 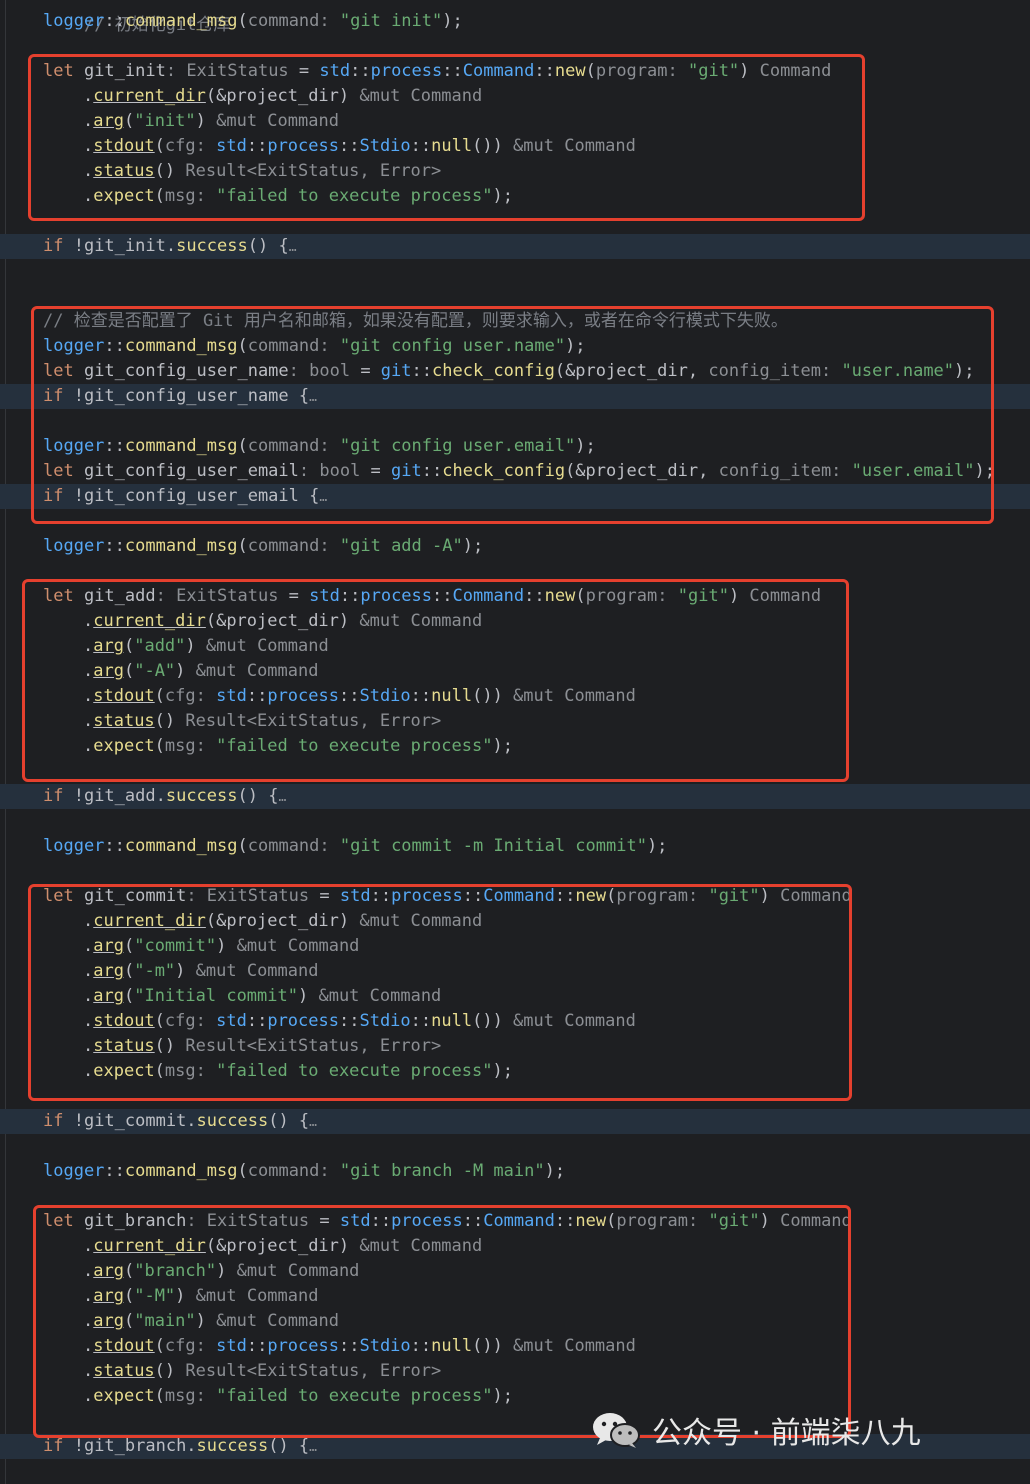 What do you see at coordinates (786, 1433) in the screenshot?
I see `watermark-text: 公众号 · 前端柒八九` at bounding box center [786, 1433].